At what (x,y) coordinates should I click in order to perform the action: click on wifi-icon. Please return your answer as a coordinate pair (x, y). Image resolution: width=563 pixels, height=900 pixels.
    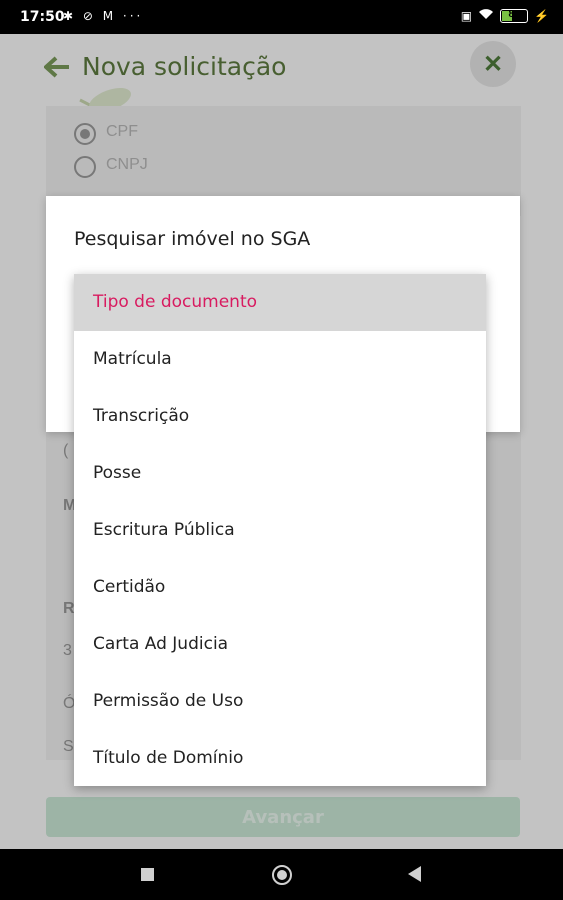
    Looking at the image, I should click on (486, 15).